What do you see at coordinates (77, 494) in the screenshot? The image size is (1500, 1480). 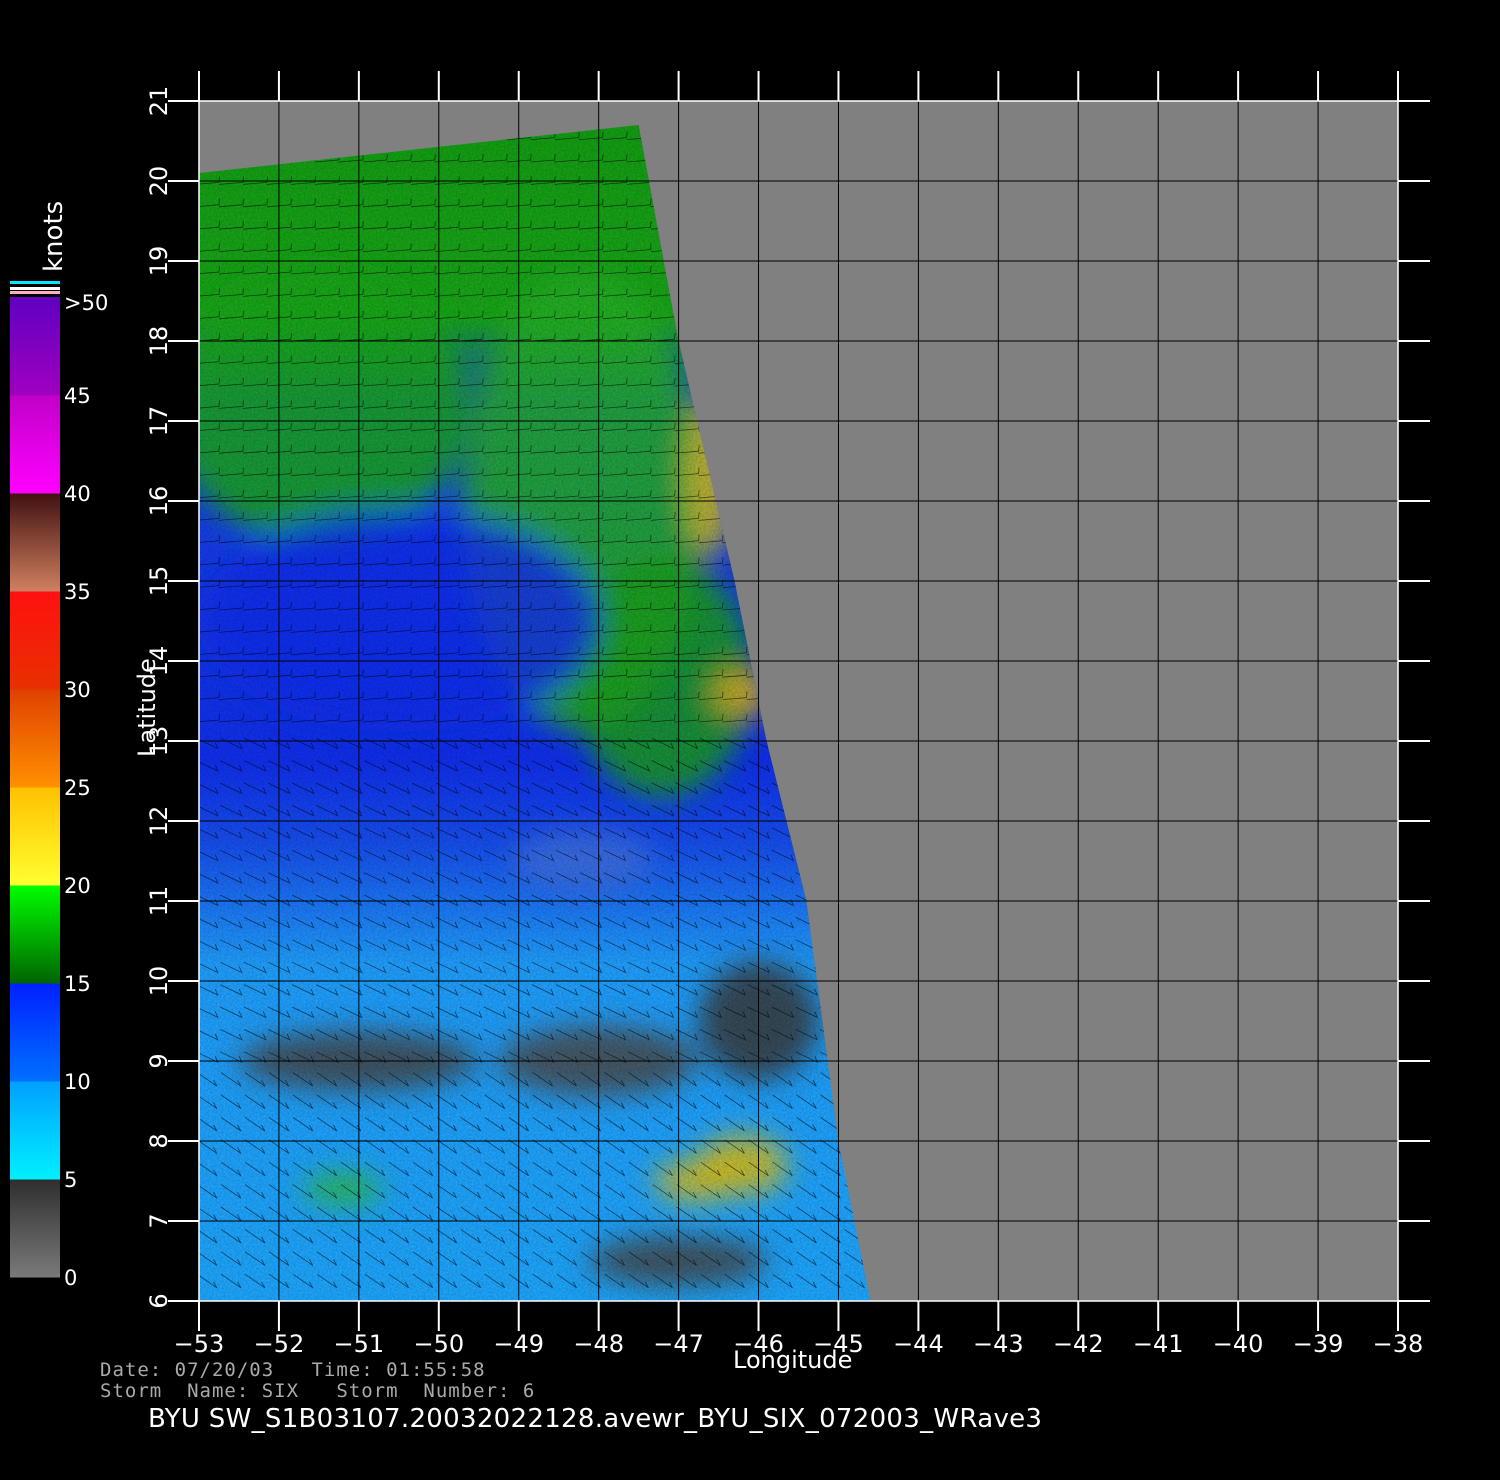 I see `colorbar-tick-label: 40` at bounding box center [77, 494].